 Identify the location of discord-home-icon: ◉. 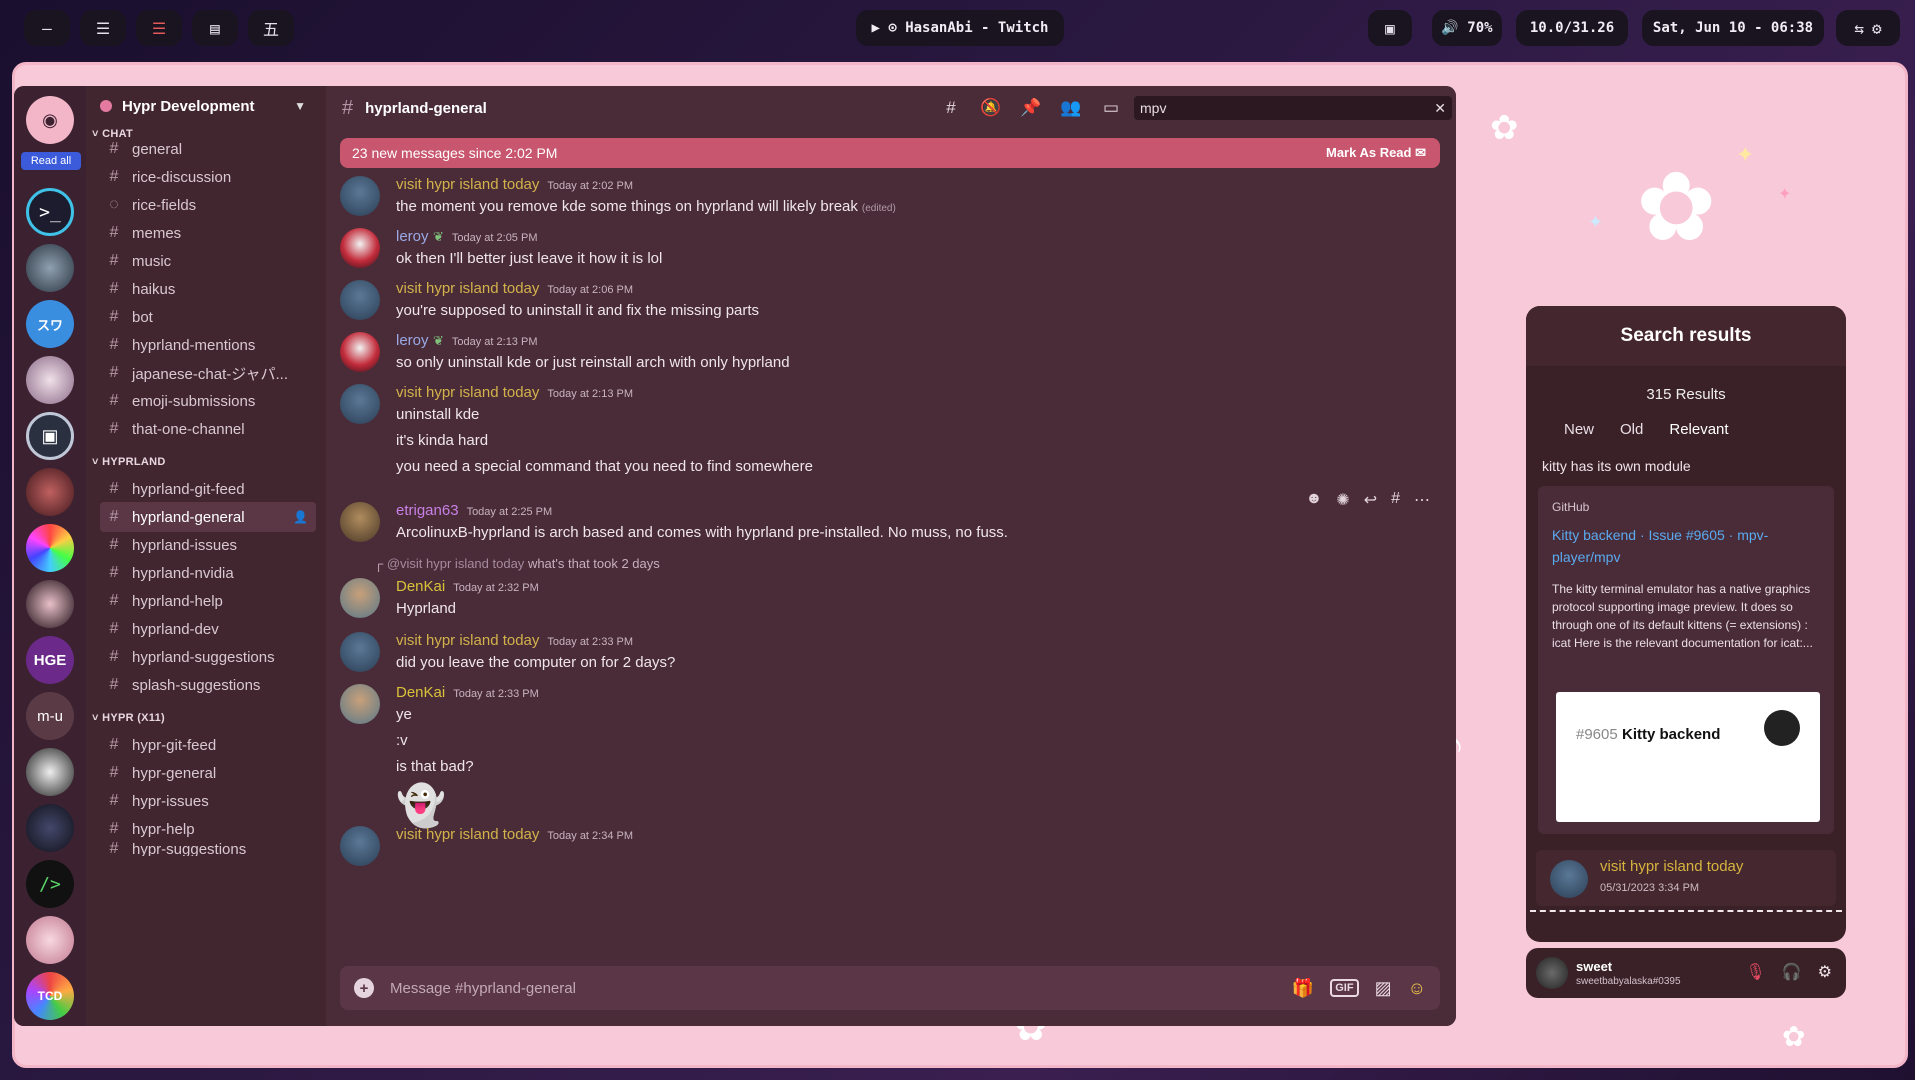
(50, 120).